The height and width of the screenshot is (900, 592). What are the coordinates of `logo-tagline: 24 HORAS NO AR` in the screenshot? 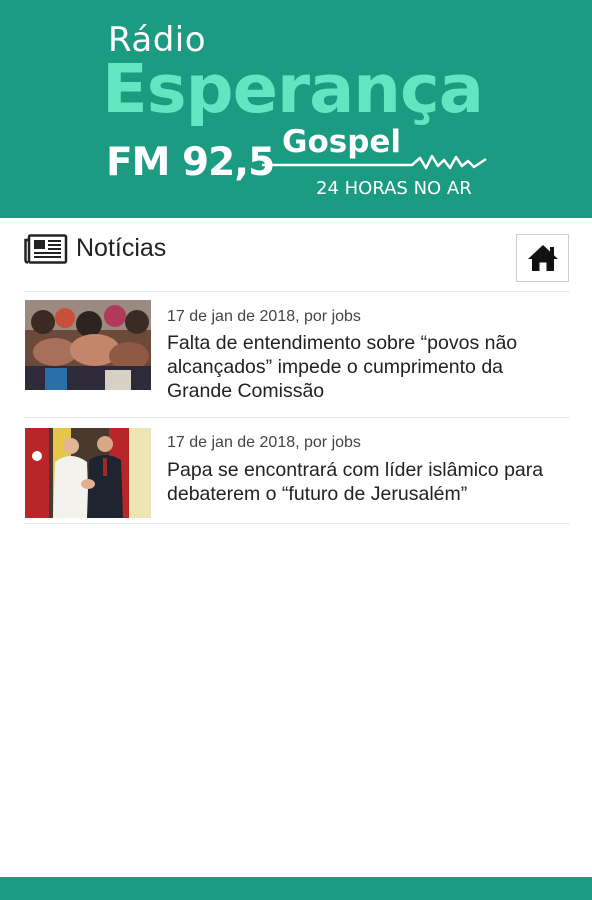 It's located at (394, 188).